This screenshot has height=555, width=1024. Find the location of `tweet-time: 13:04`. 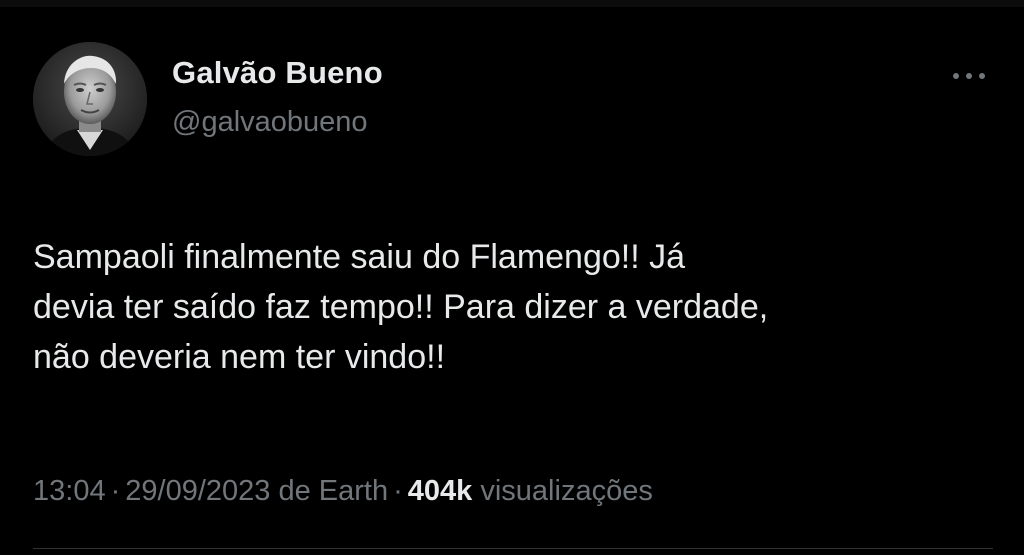

tweet-time: 13:04 is located at coordinates (69, 491).